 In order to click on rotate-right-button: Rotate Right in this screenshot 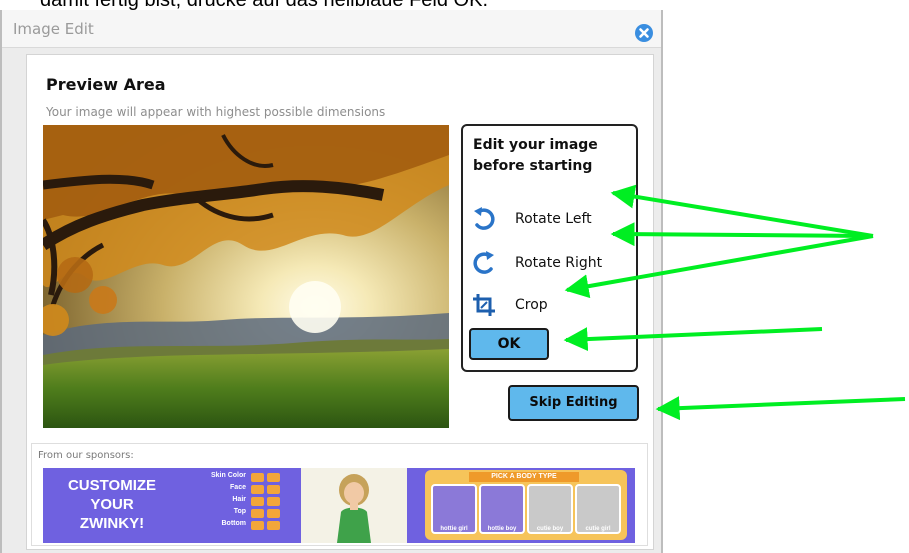, I will do `click(551, 264)`.